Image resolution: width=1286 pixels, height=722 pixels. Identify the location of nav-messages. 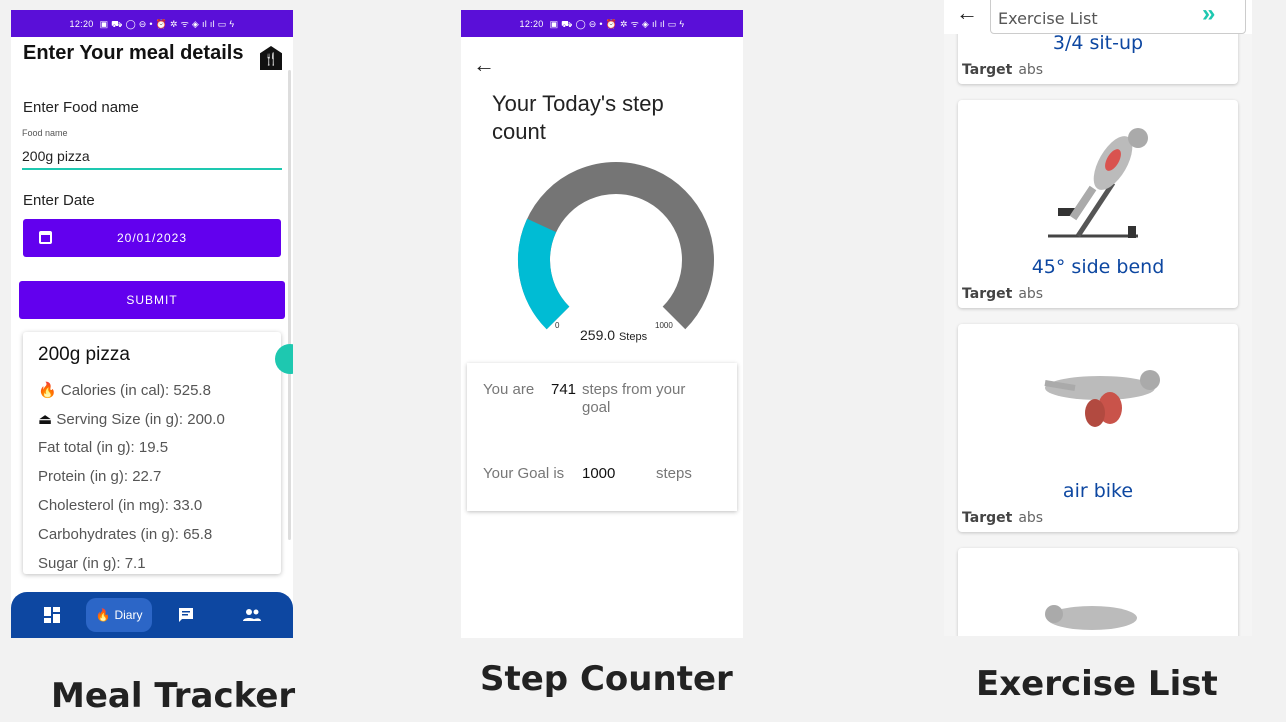
(186, 615).